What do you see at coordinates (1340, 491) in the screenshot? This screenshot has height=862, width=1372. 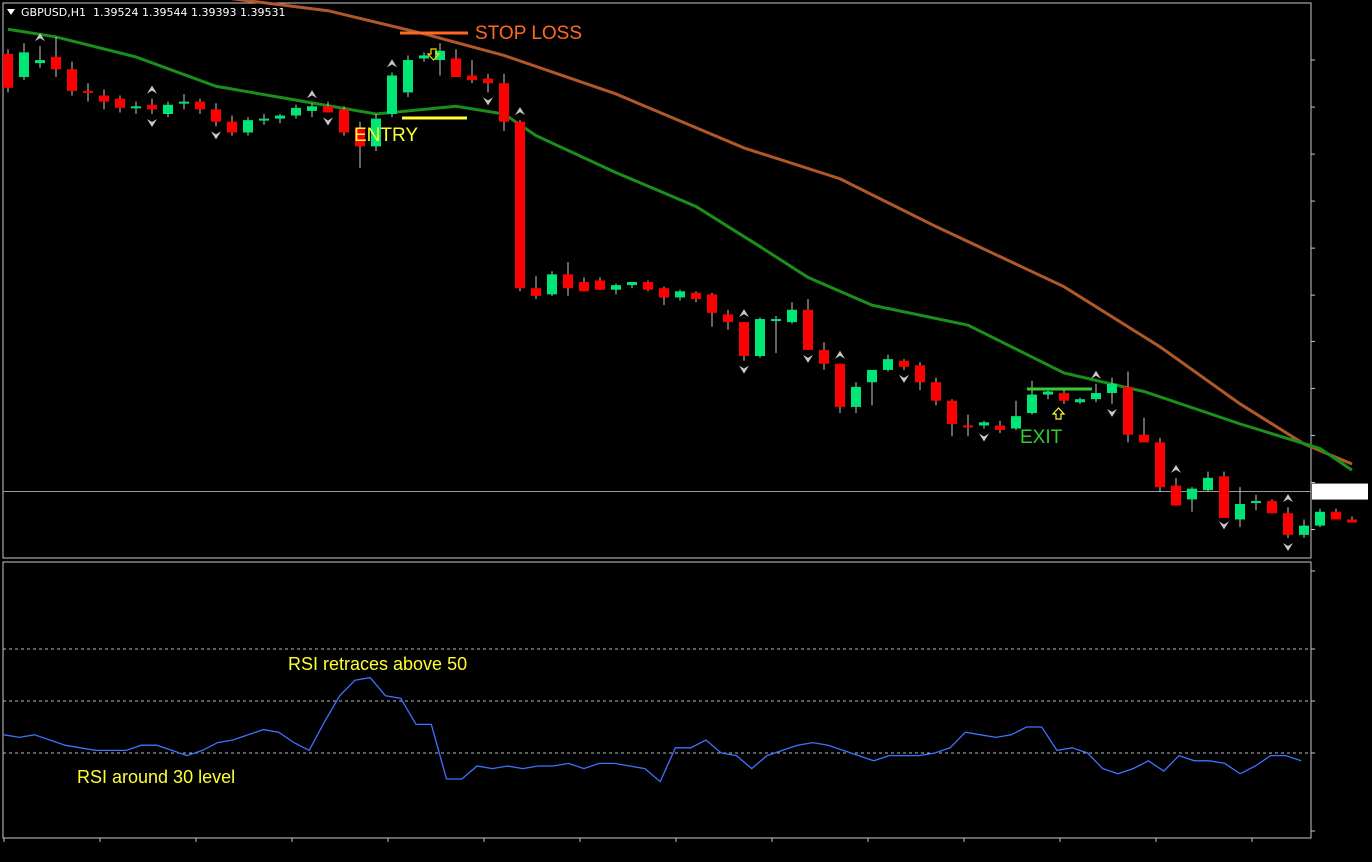 I see `current-price-badge` at bounding box center [1340, 491].